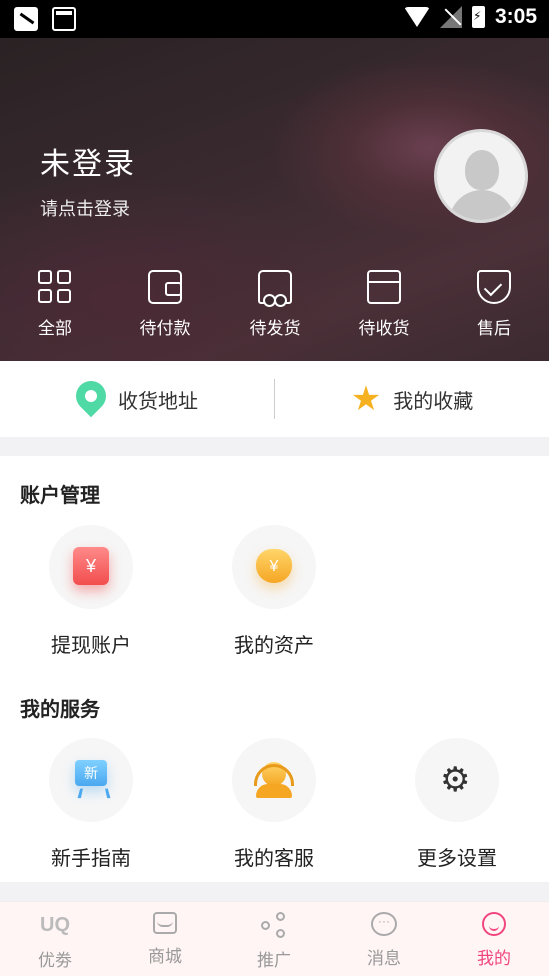 The width and height of the screenshot is (549, 976). Describe the element at coordinates (274, 779) in the screenshot. I see `customer-service-icon` at that location.